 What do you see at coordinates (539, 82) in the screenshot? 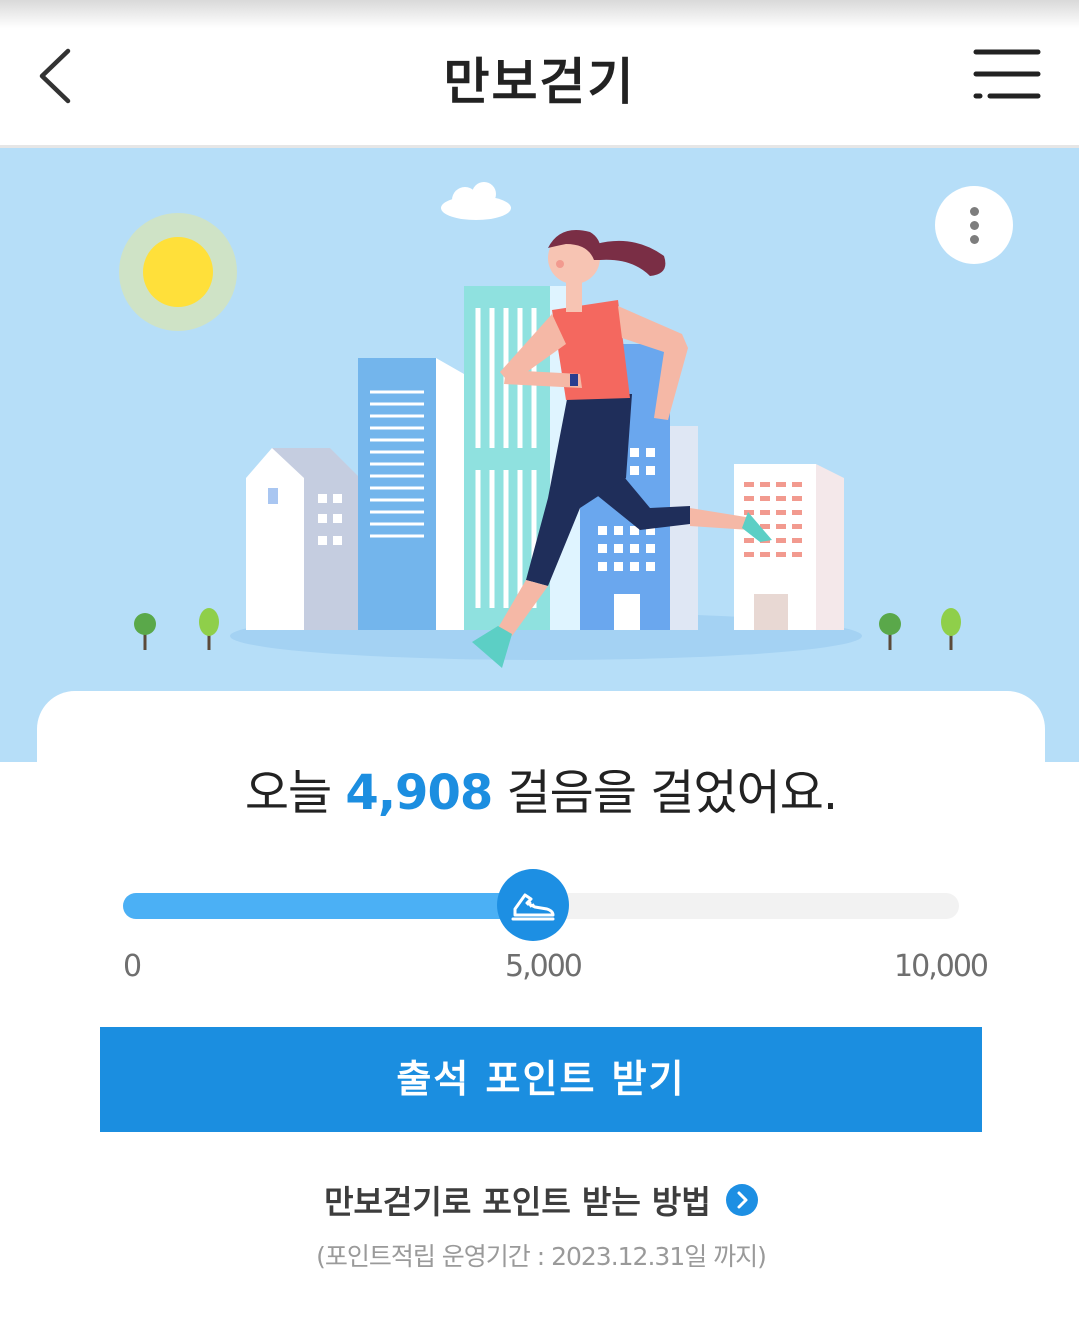
I see `page-title: 만보걷기` at bounding box center [539, 82].